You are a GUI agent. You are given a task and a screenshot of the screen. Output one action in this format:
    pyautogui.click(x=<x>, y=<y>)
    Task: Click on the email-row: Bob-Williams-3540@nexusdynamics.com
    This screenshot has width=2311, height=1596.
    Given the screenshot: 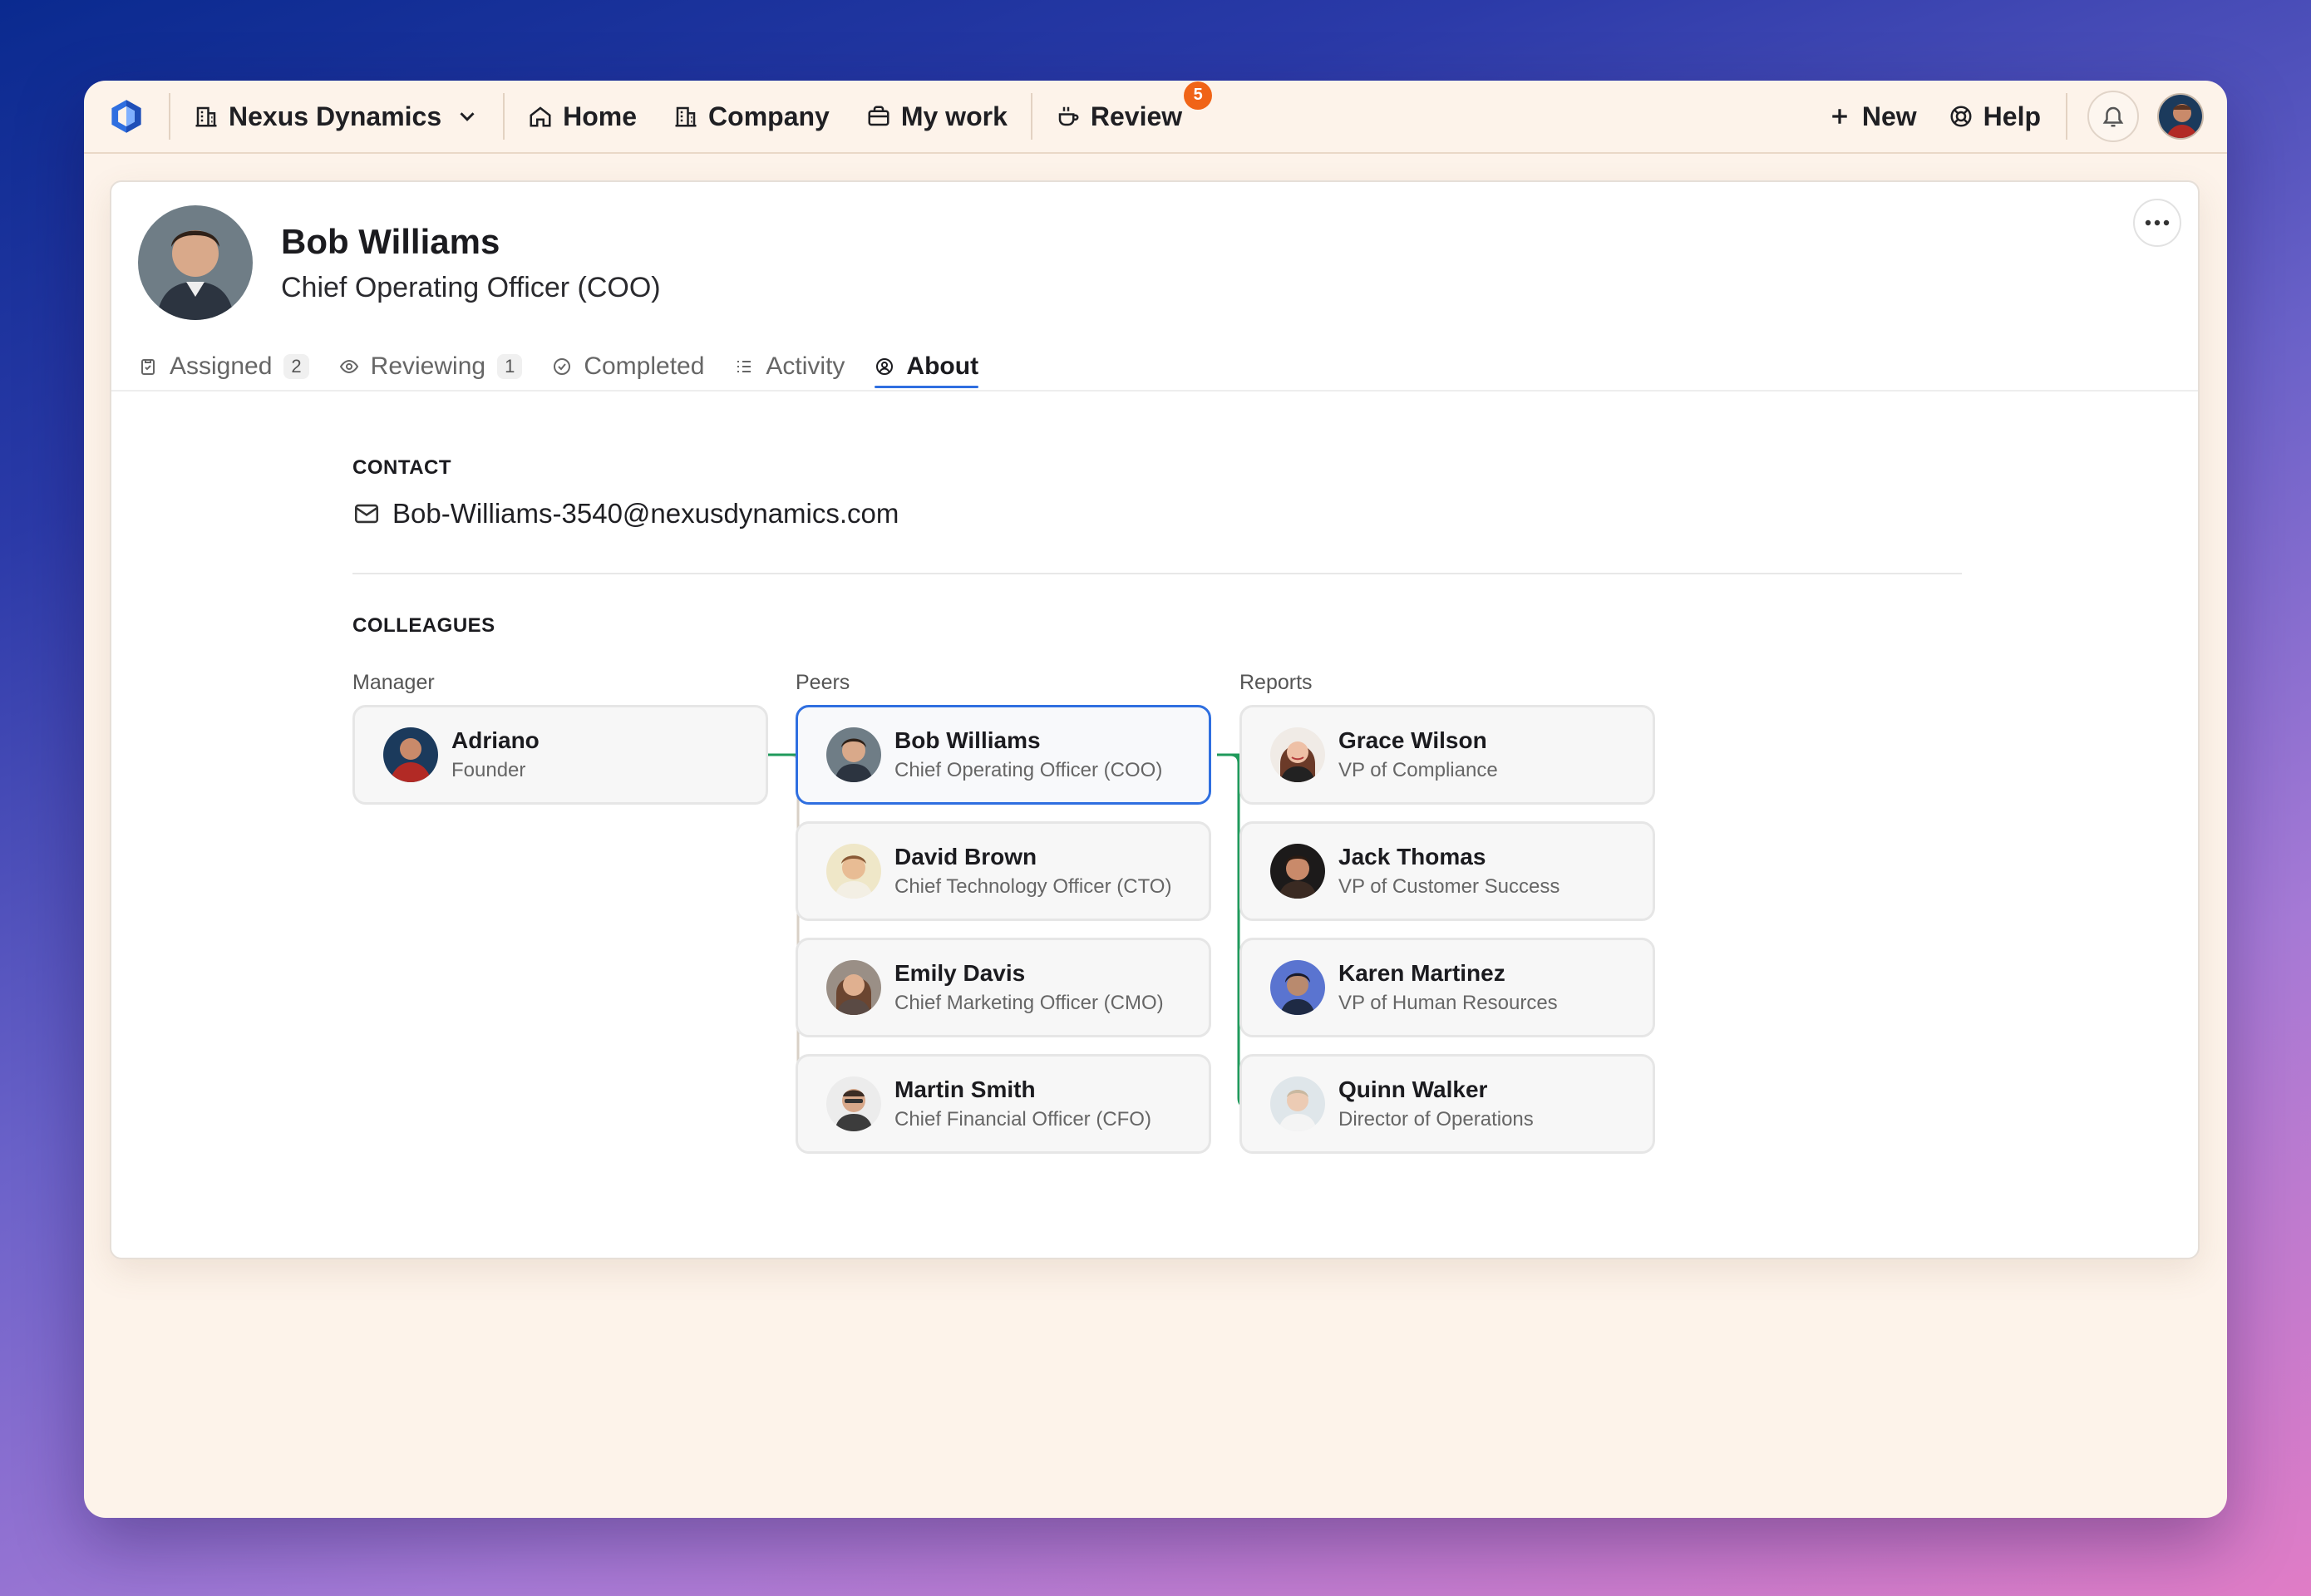 What is the action you would take?
    pyautogui.click(x=626, y=514)
    